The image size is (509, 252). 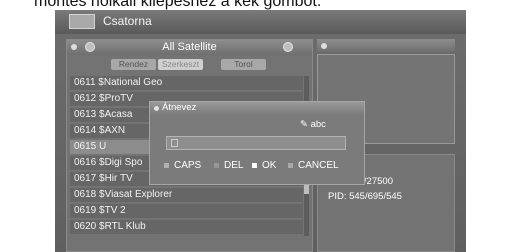 What do you see at coordinates (166, 165) in the screenshot?
I see `caps-key-icon` at bounding box center [166, 165].